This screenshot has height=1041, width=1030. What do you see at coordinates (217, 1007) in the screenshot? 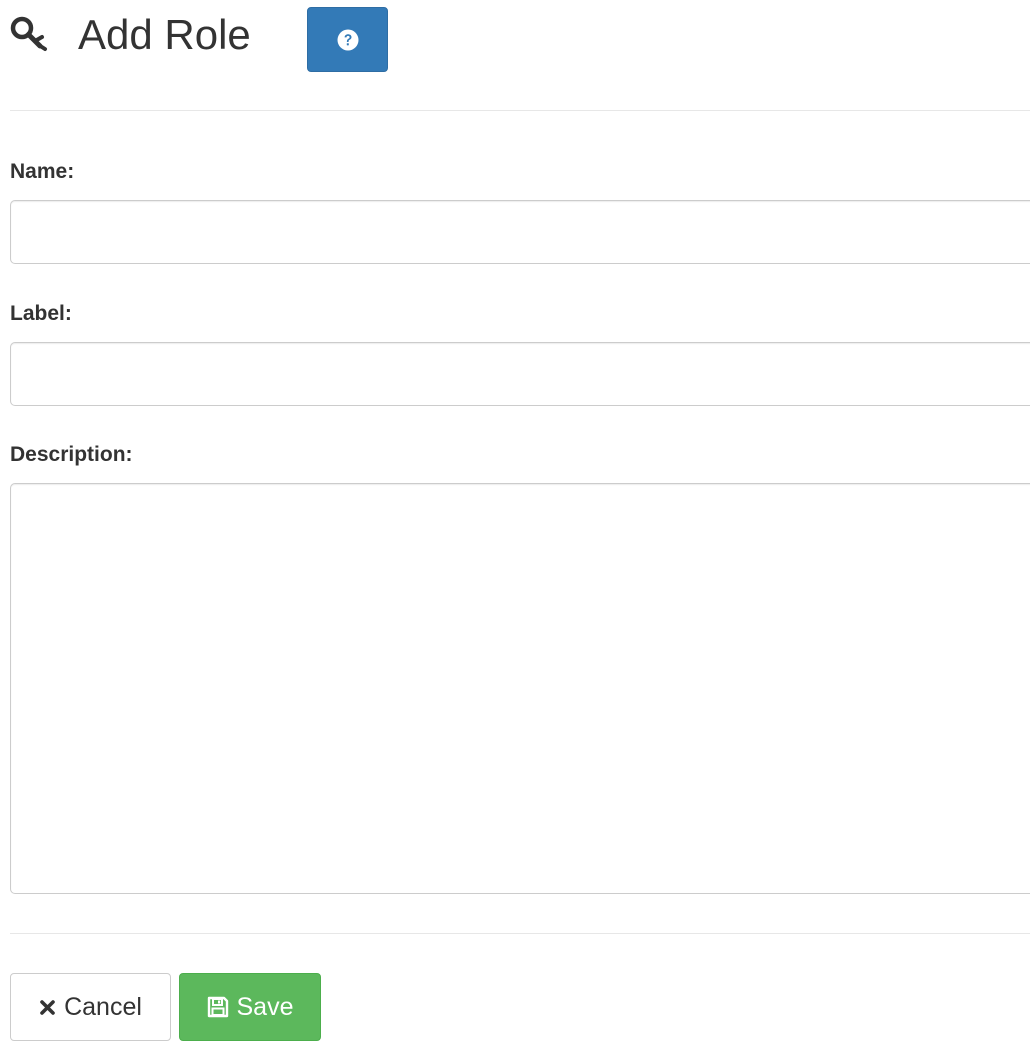
I see `floppy-disk-icon` at bounding box center [217, 1007].